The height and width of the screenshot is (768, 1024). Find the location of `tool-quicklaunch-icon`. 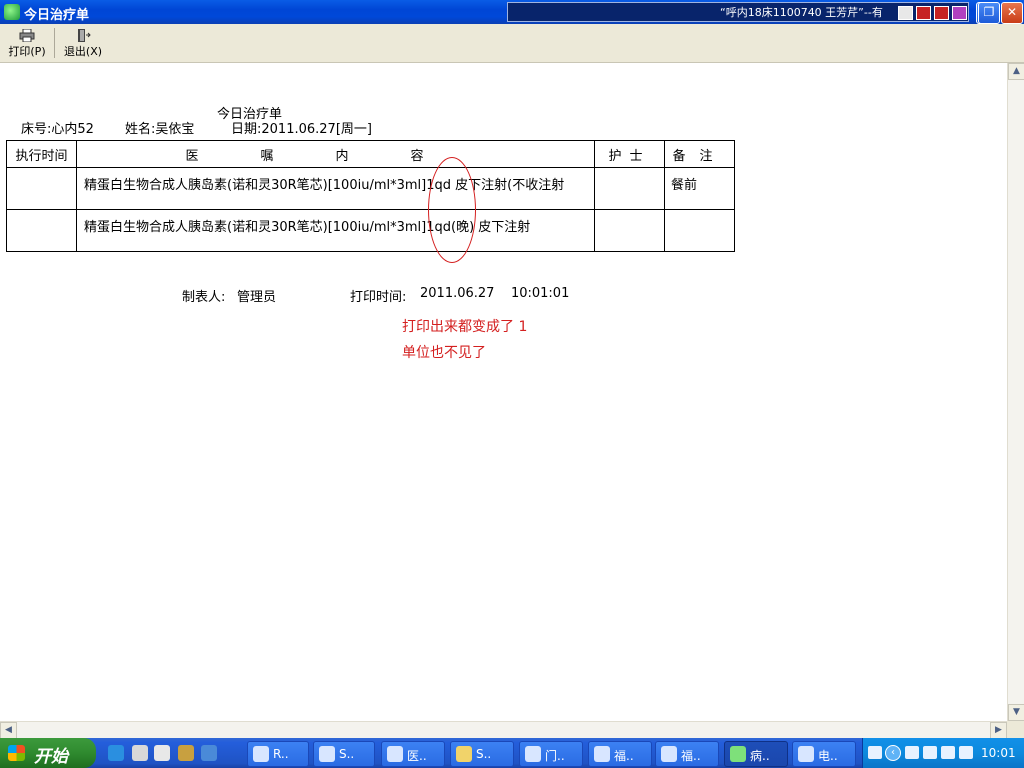

tool-quicklaunch-icon is located at coordinates (186, 753).